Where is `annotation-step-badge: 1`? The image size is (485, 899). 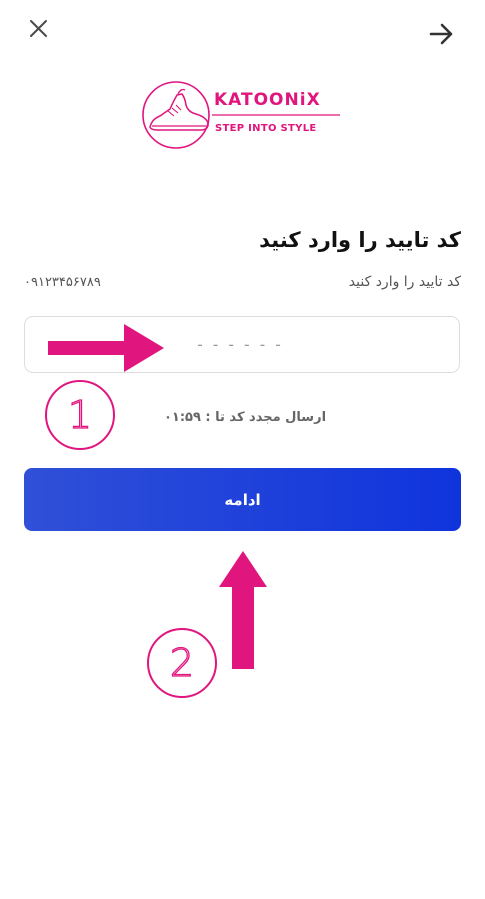 annotation-step-badge: 1 is located at coordinates (80, 415).